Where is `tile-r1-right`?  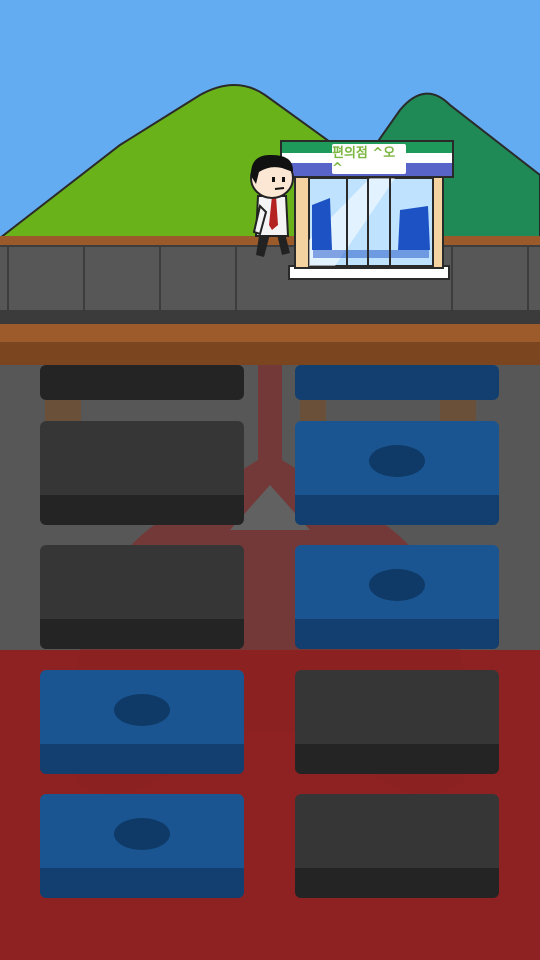
tile-r1-right is located at coordinates (397, 382).